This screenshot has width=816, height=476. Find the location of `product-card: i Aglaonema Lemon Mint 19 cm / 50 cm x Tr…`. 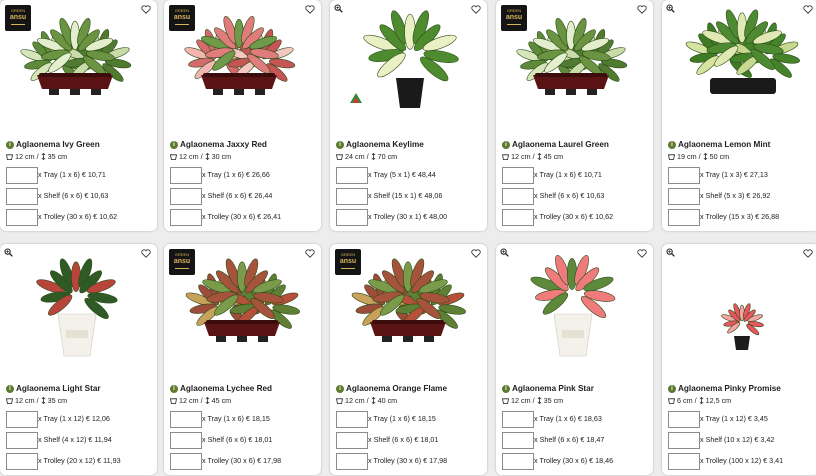

product-card: i Aglaonema Lemon Mint 19 cm / 50 cm x Tr… is located at coordinates (739, 115).